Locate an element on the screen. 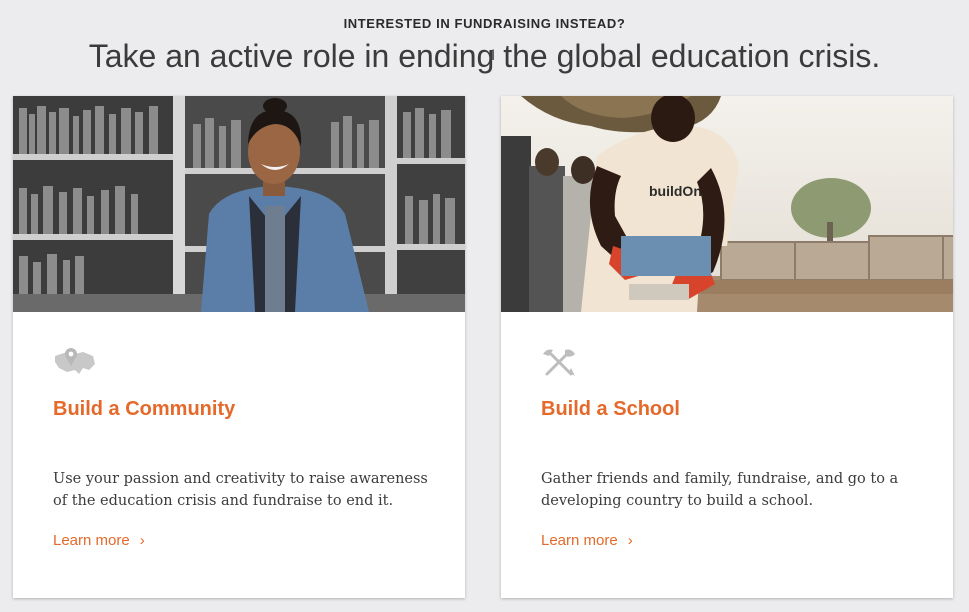 Image resolution: width=969 pixels, height=612 pixels. us-map-pin-icon is located at coordinates (75, 361).